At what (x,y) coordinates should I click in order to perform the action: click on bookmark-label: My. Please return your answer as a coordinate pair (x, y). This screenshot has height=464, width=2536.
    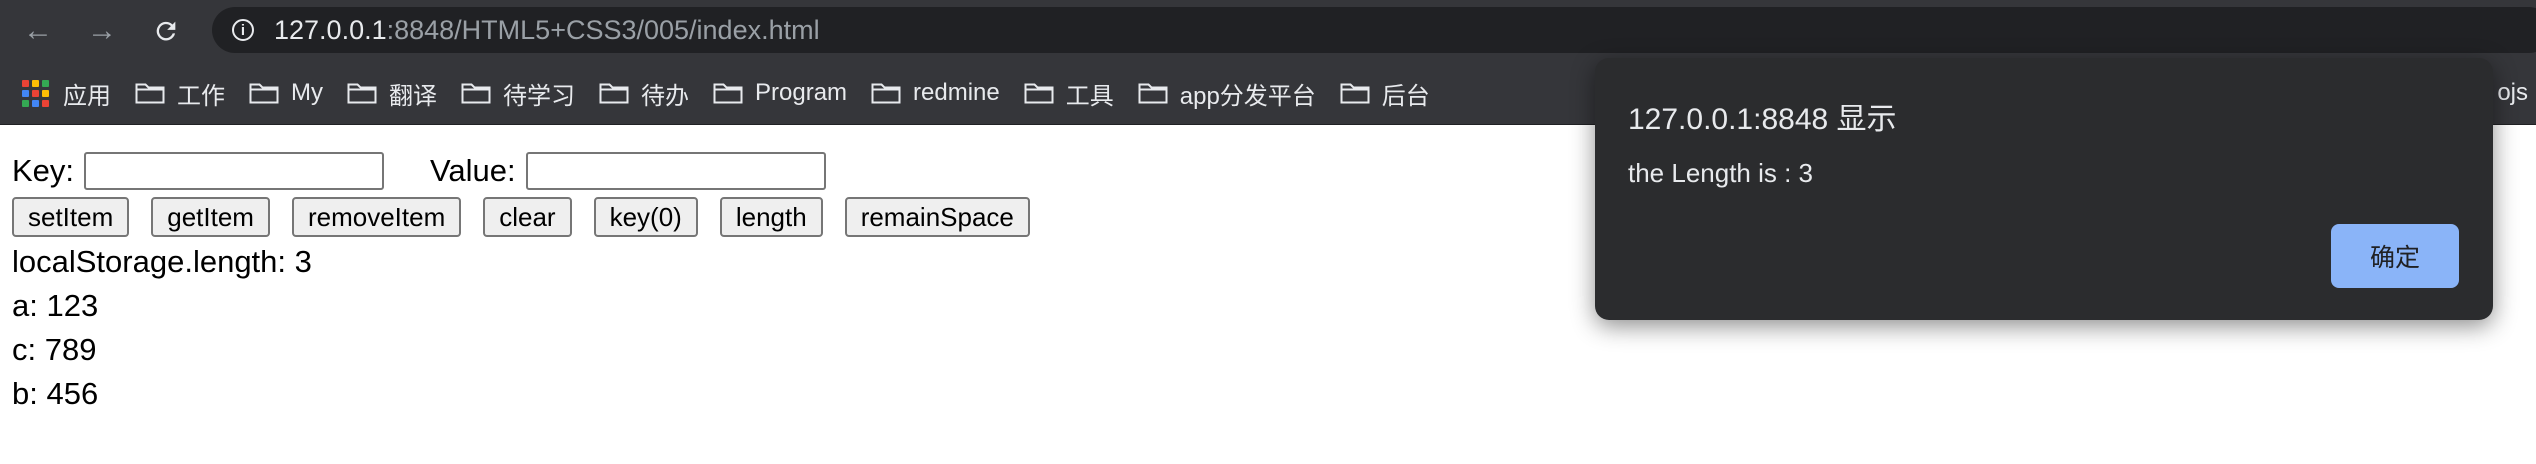
    Looking at the image, I should click on (307, 92).